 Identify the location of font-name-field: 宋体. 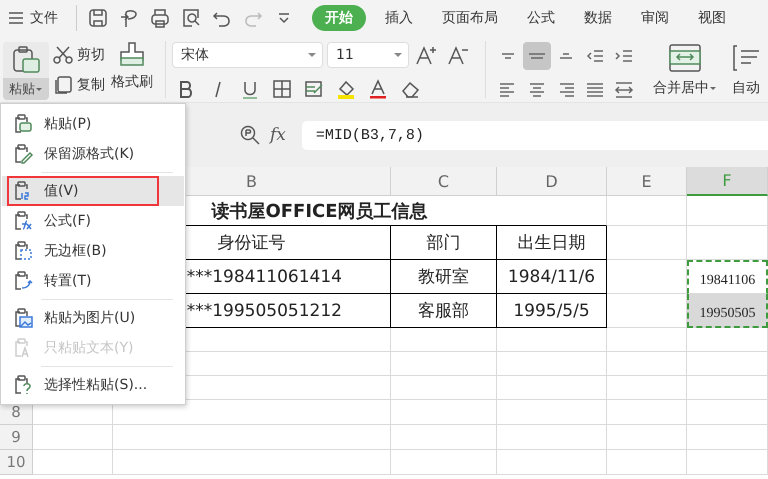
(247, 55).